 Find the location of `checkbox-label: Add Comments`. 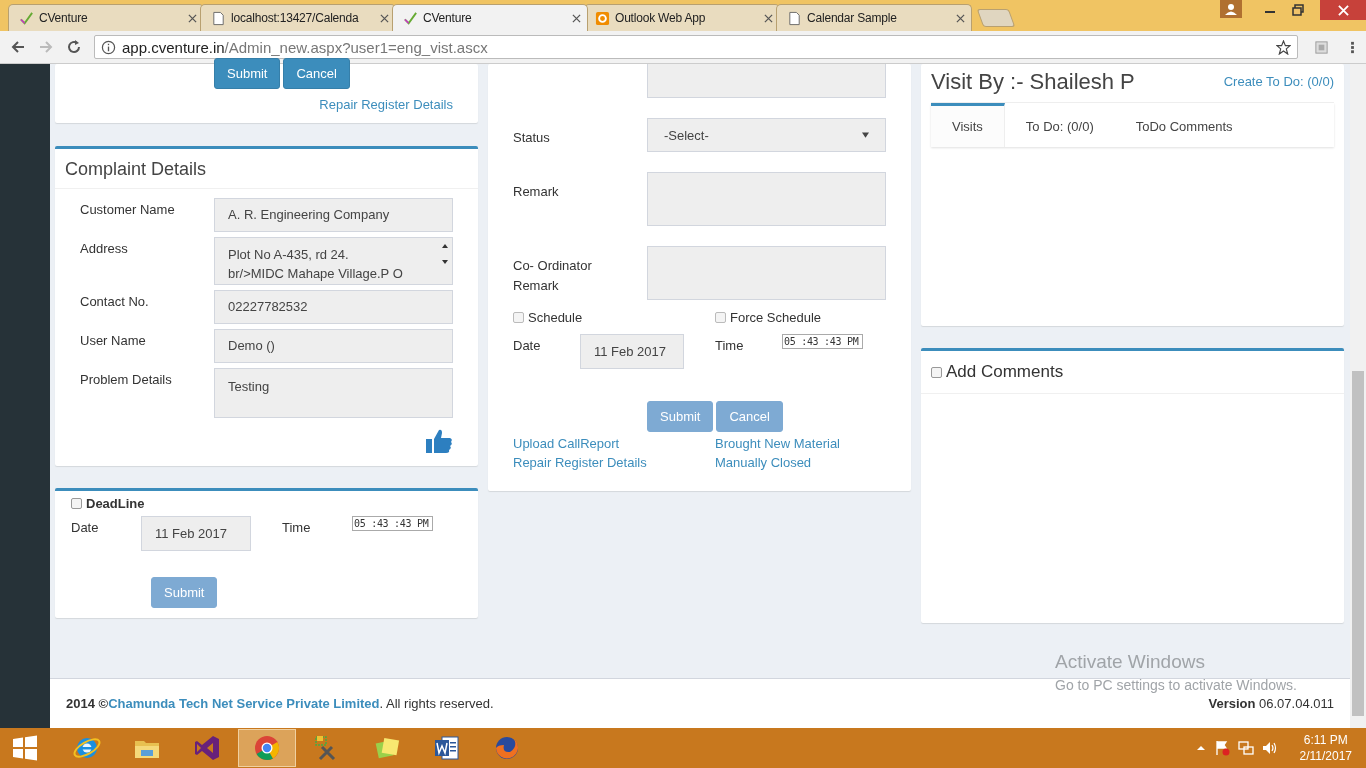

checkbox-label: Add Comments is located at coordinates (1005, 372).